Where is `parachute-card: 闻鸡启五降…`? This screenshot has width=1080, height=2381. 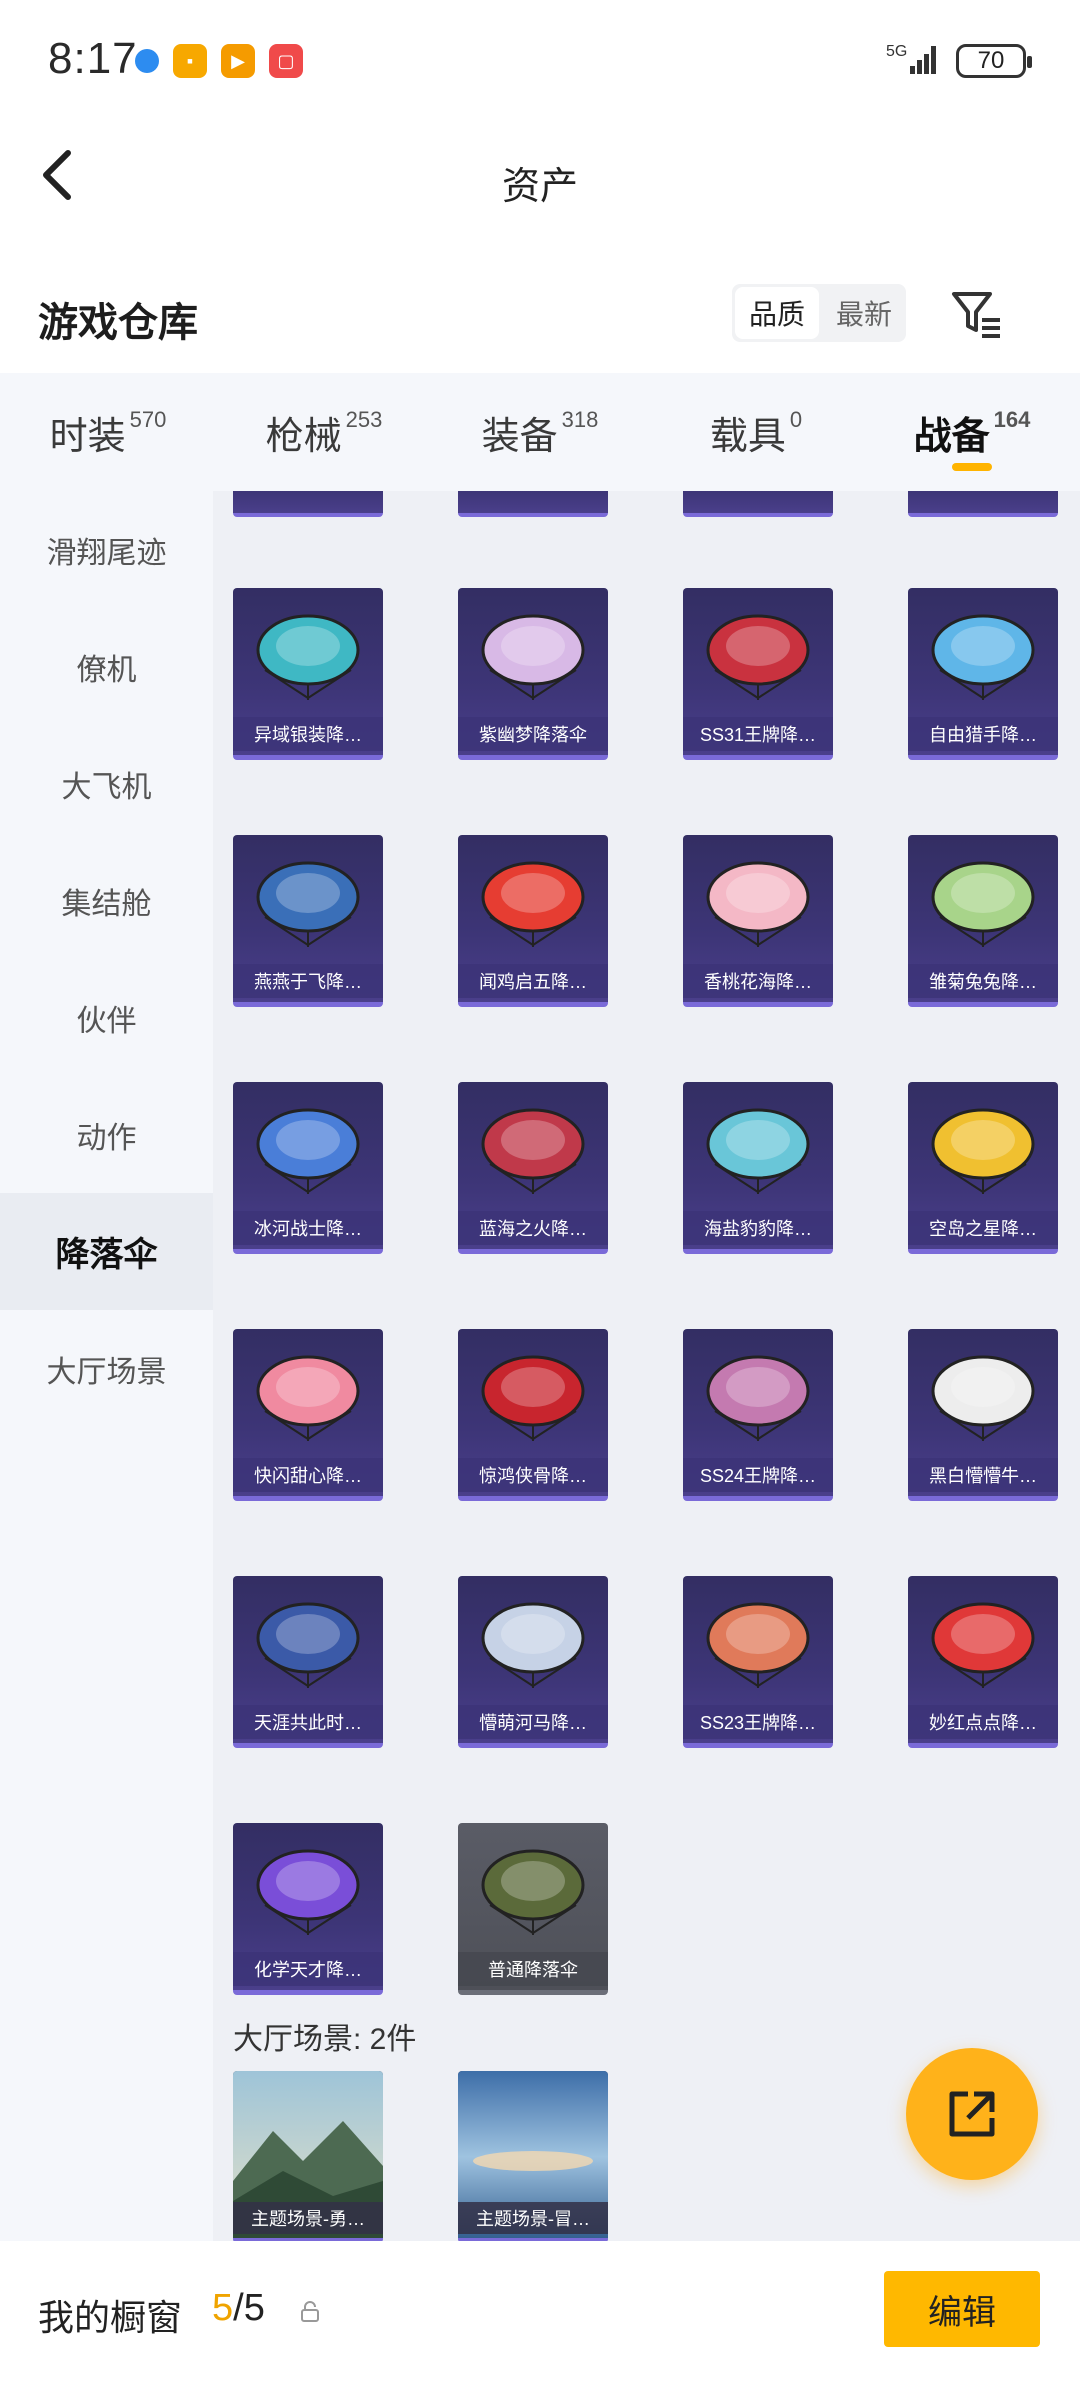 parachute-card: 闻鸡启五降… is located at coordinates (533, 921).